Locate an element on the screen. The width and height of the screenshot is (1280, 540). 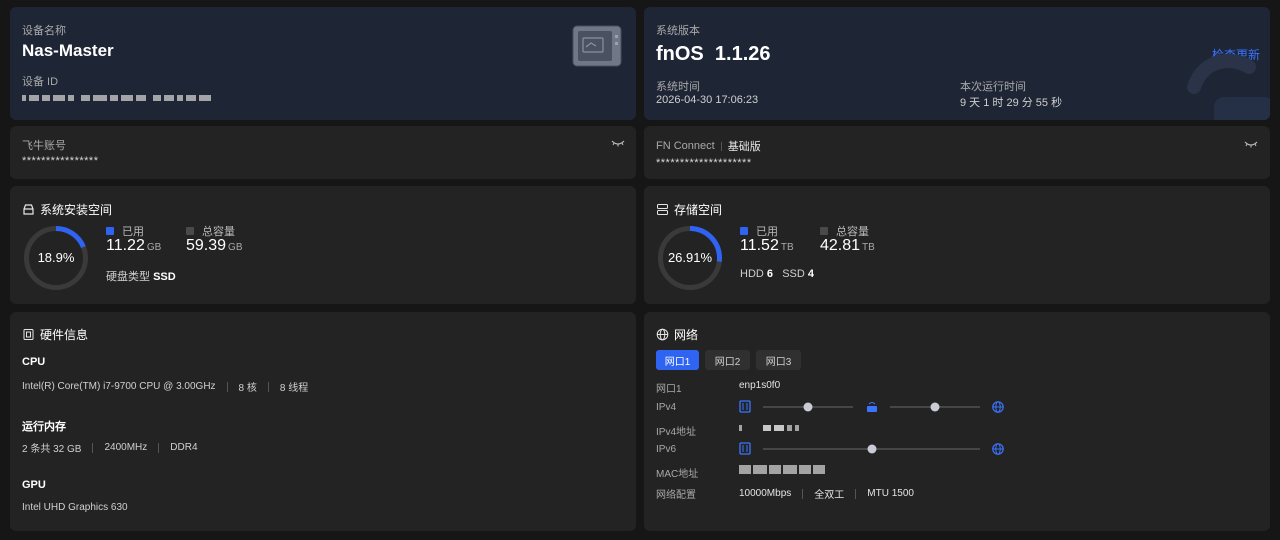
ipv4-key: IPv4 is located at coordinates (666, 407).